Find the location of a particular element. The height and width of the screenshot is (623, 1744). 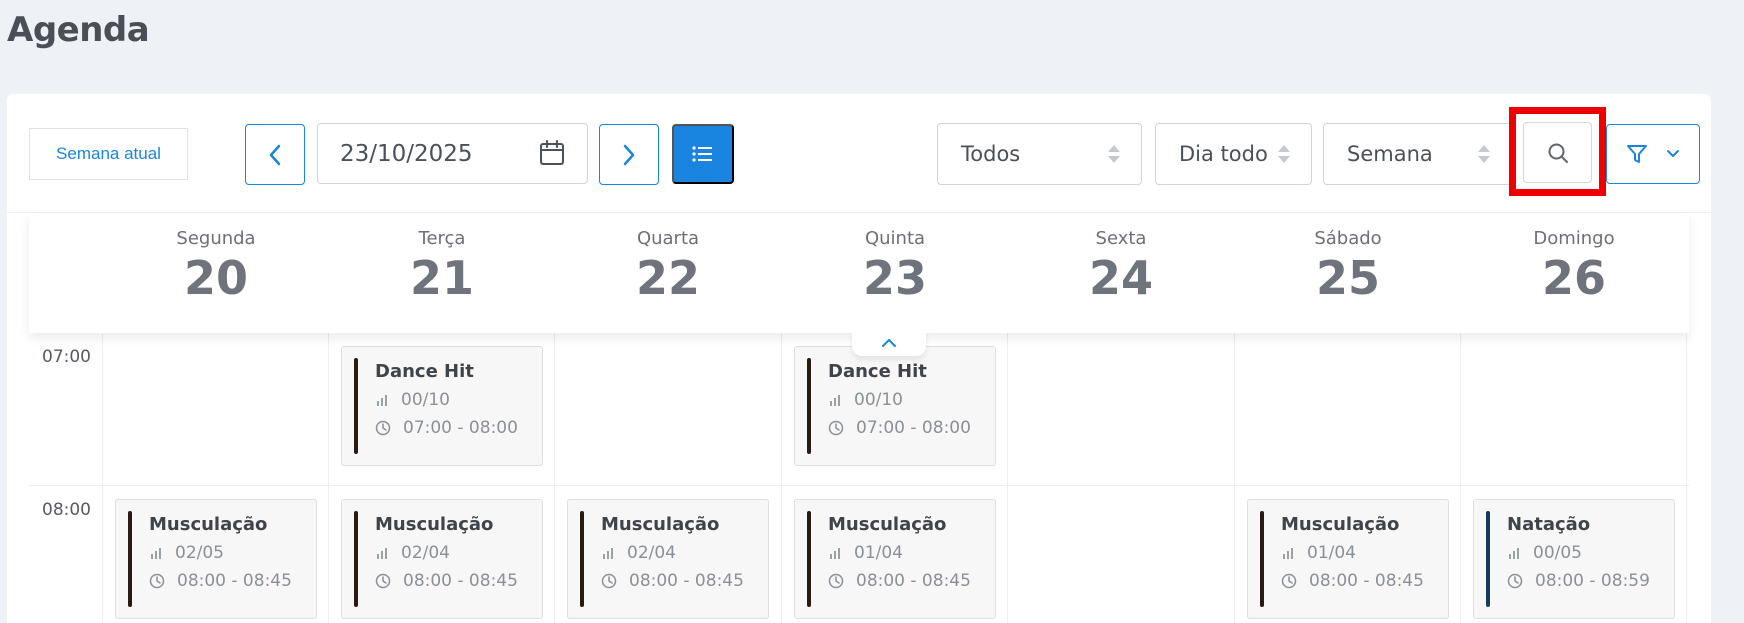

event-time: 07:00 - 08:00 is located at coordinates (446, 428).